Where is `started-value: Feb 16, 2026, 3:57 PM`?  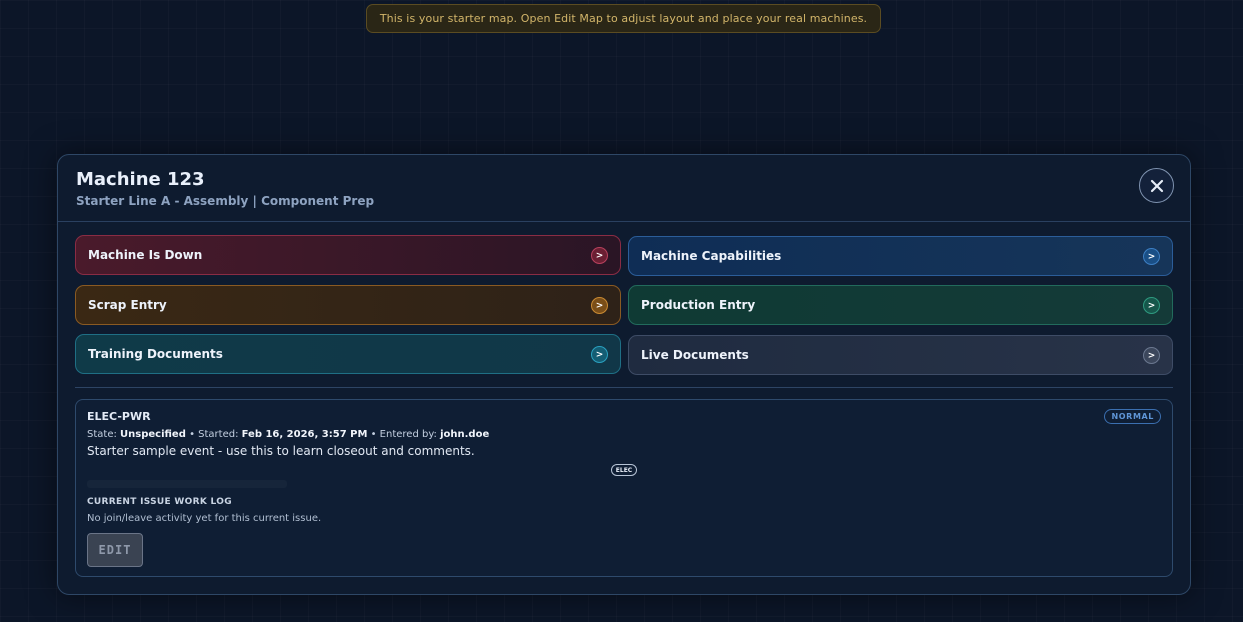 started-value: Feb 16, 2026, 3:57 PM is located at coordinates (304, 434).